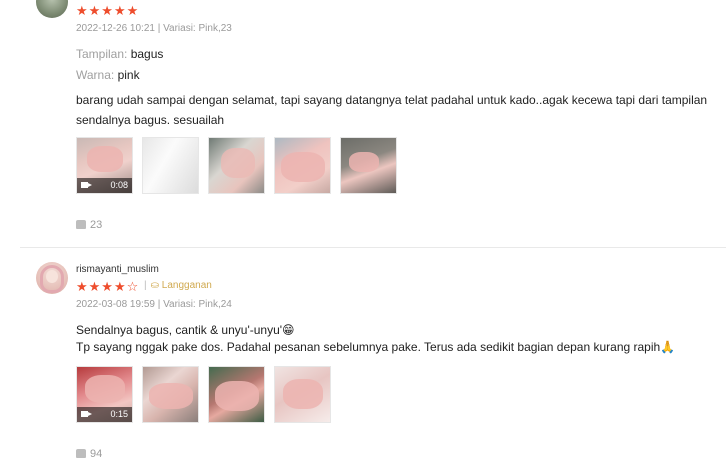 This screenshot has height=476, width=726. Describe the element at coordinates (119, 414) in the screenshot. I see `video-duration: 0:15` at that location.